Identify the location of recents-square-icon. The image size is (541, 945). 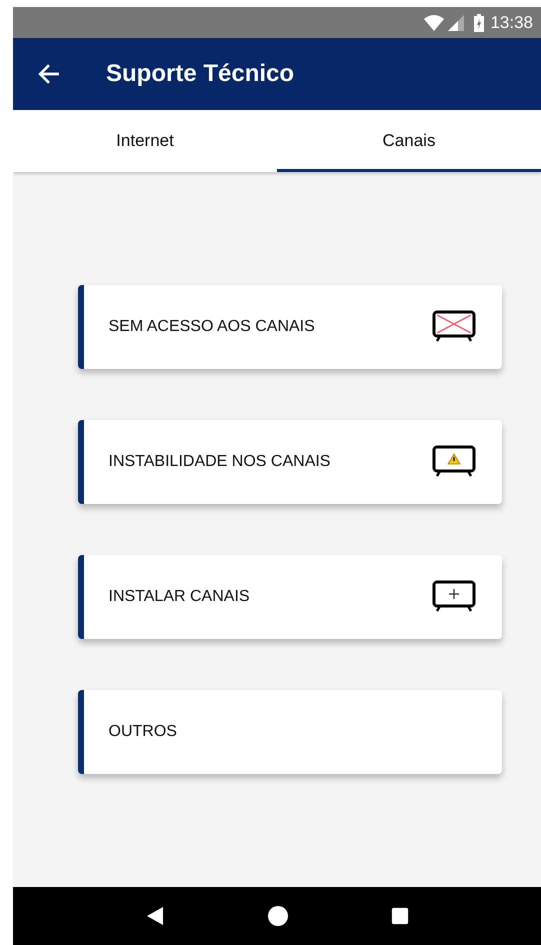
(400, 916).